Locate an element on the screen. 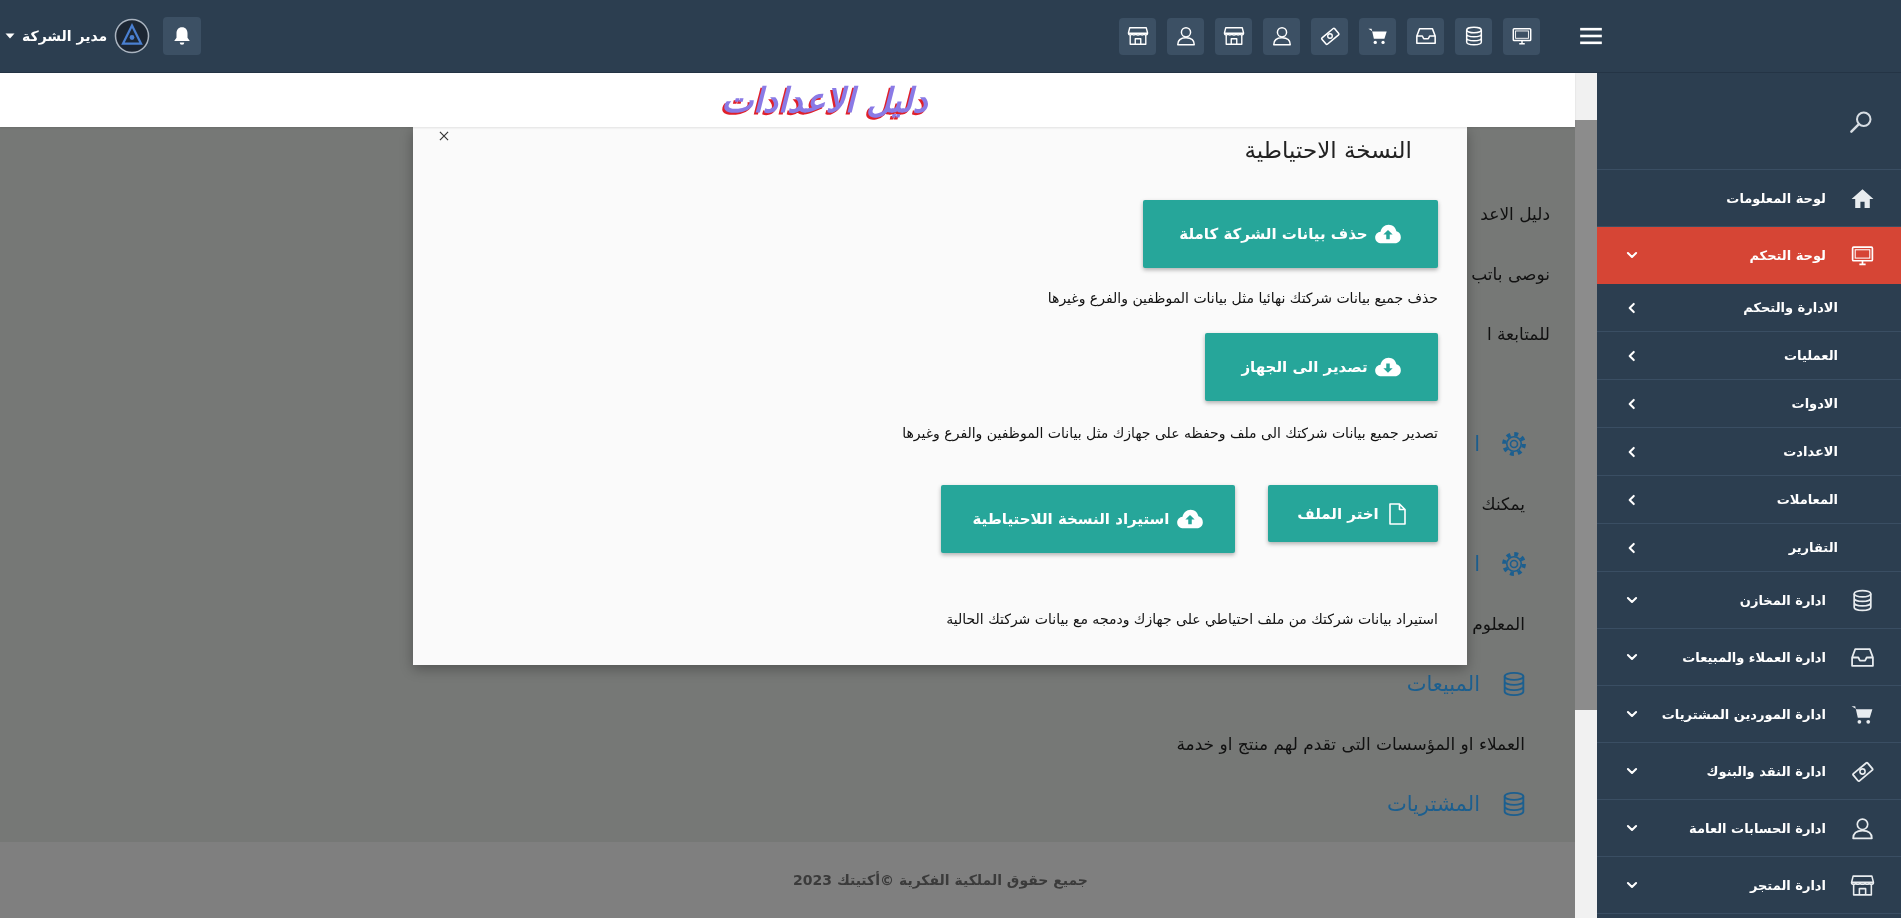  banknote-icon is located at coordinates (1329, 36).